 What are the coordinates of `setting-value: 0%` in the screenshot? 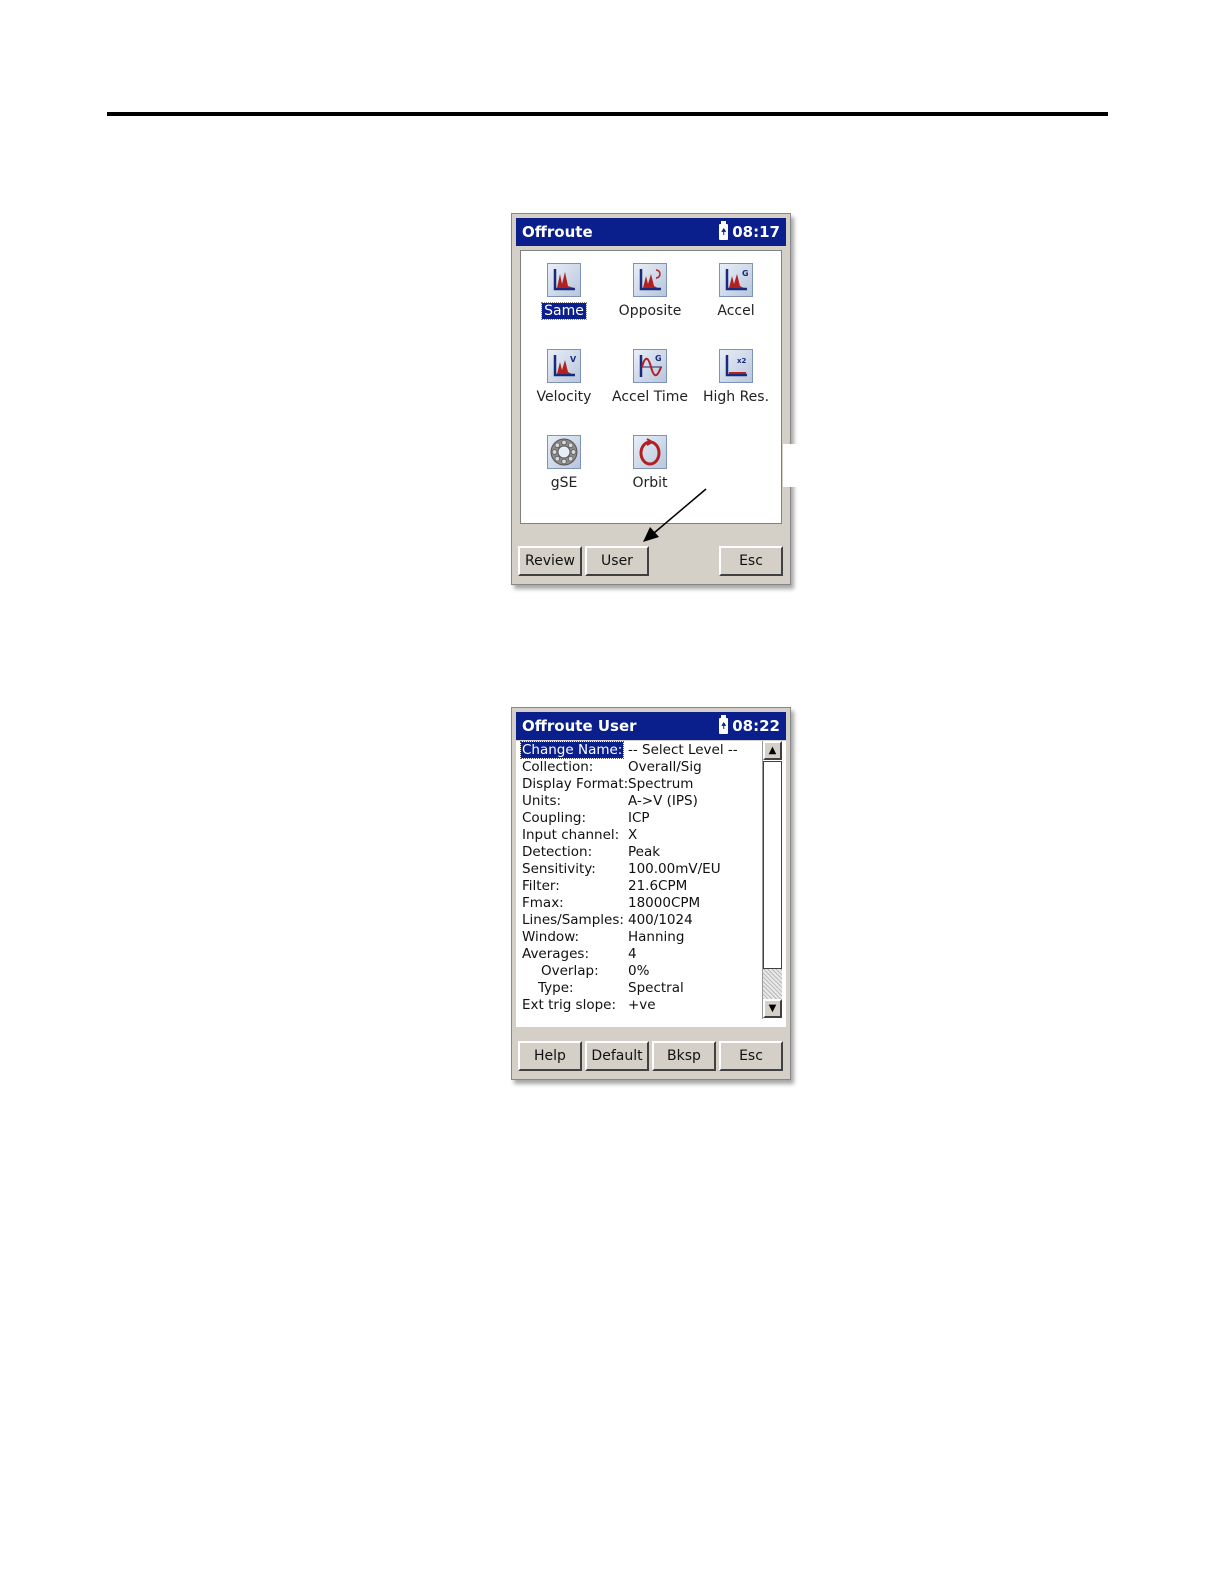 It's located at (639, 971).